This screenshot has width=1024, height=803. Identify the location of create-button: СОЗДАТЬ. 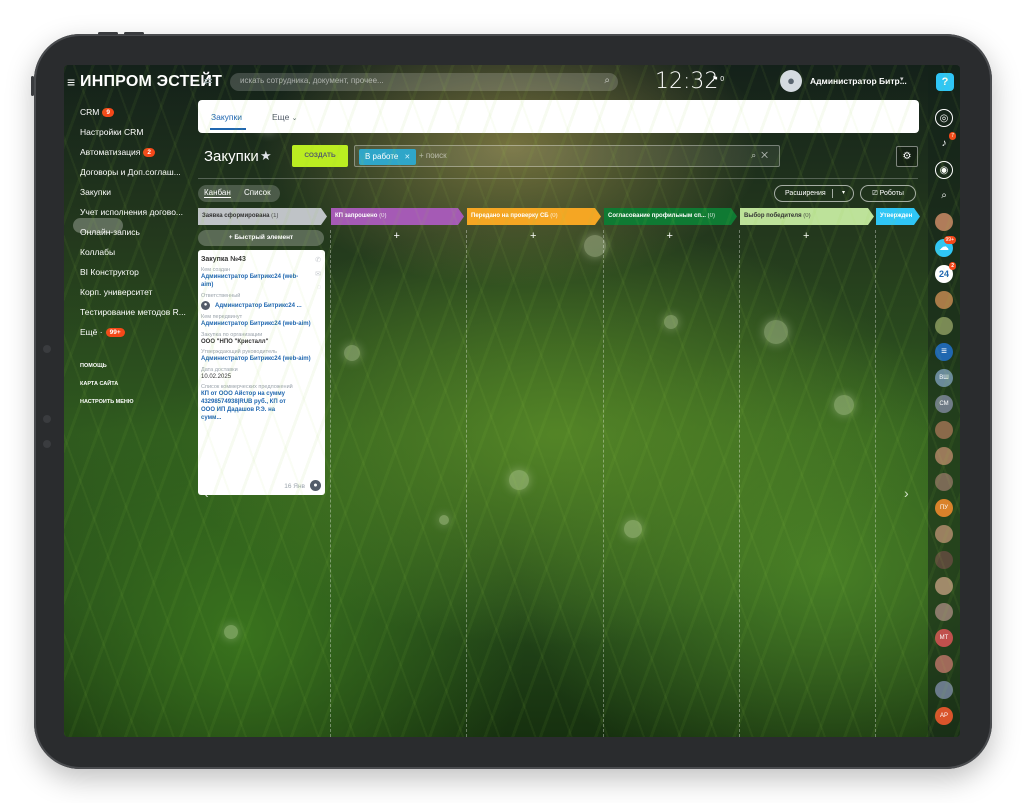
(320, 156).